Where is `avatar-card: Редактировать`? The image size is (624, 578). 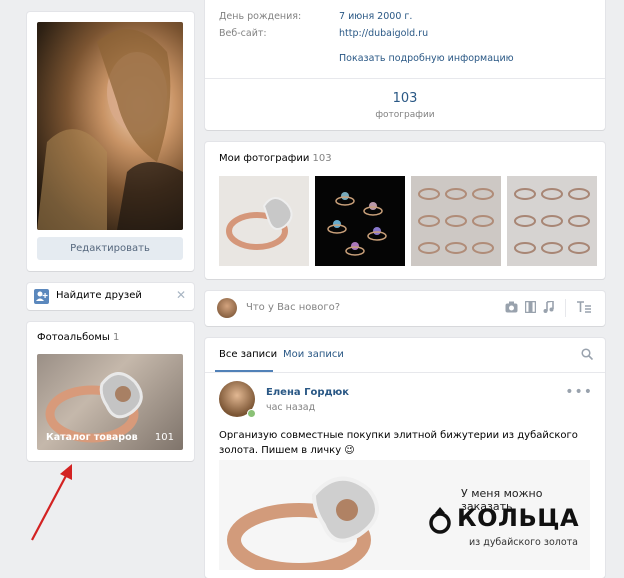
avatar-card: Редактировать is located at coordinates (110, 141).